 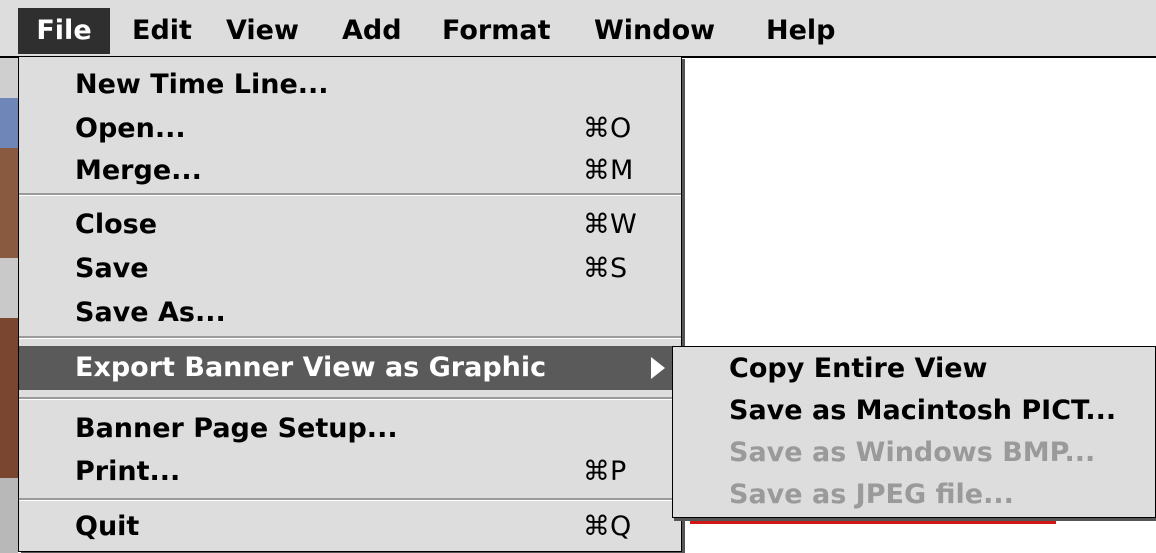 What do you see at coordinates (262, 31) in the screenshot?
I see `menu-view: View` at bounding box center [262, 31].